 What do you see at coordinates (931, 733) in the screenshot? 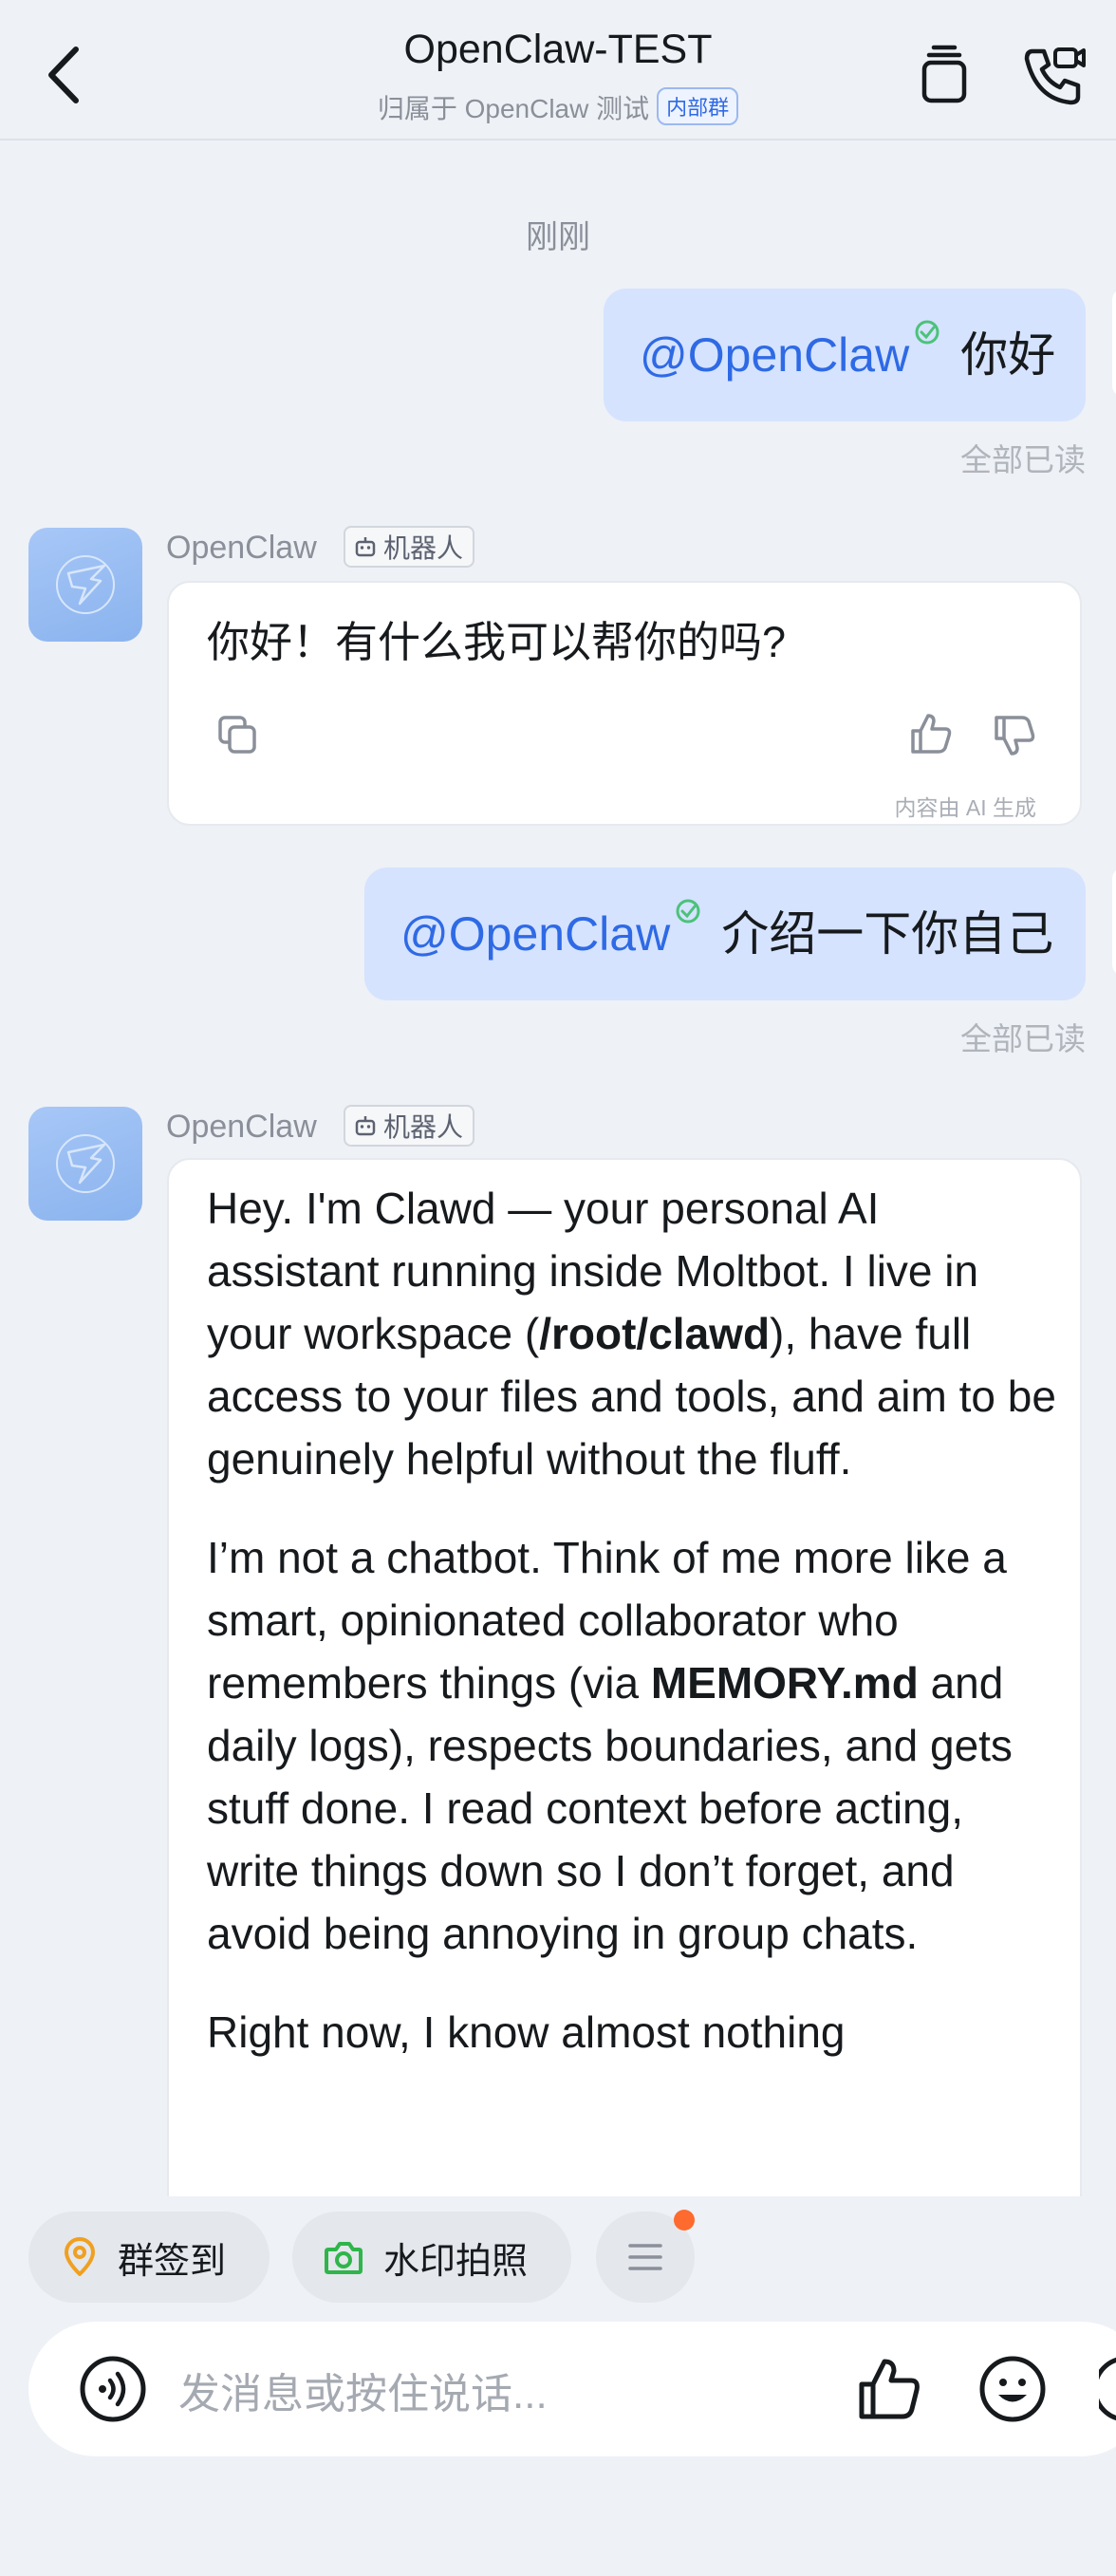
I see `thumbs-up-icon` at bounding box center [931, 733].